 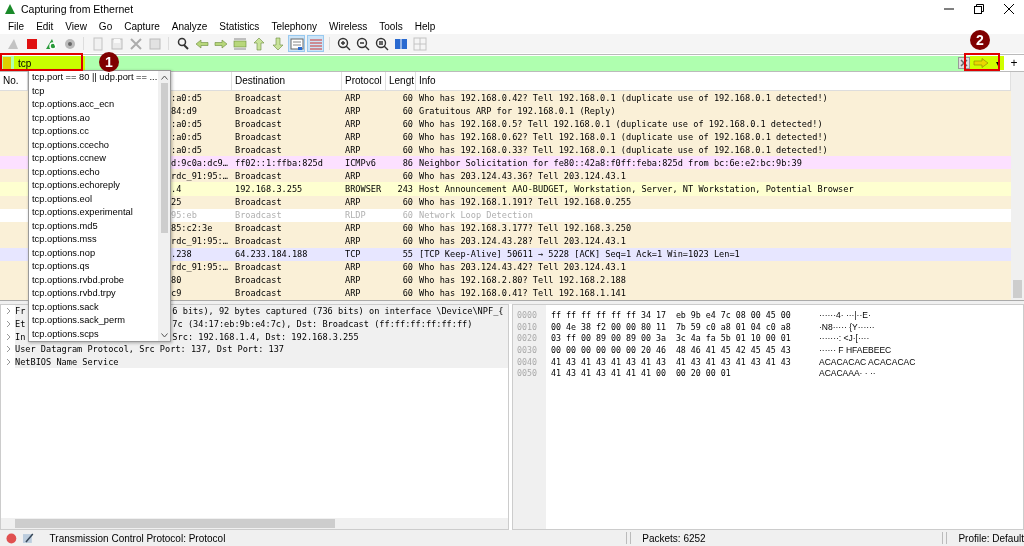 I want to click on table-cell-text: RLDP, so click(x=355, y=215).